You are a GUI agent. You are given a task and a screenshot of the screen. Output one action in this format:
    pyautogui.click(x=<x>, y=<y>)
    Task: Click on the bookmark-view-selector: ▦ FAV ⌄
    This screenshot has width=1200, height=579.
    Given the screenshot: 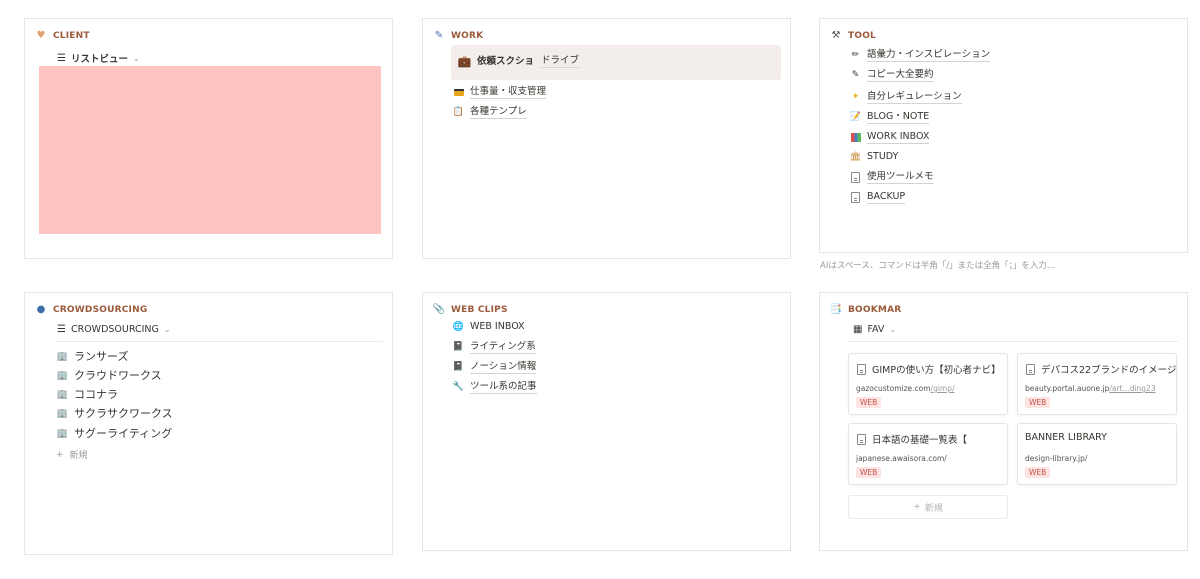 What is the action you would take?
    pyautogui.click(x=874, y=329)
    